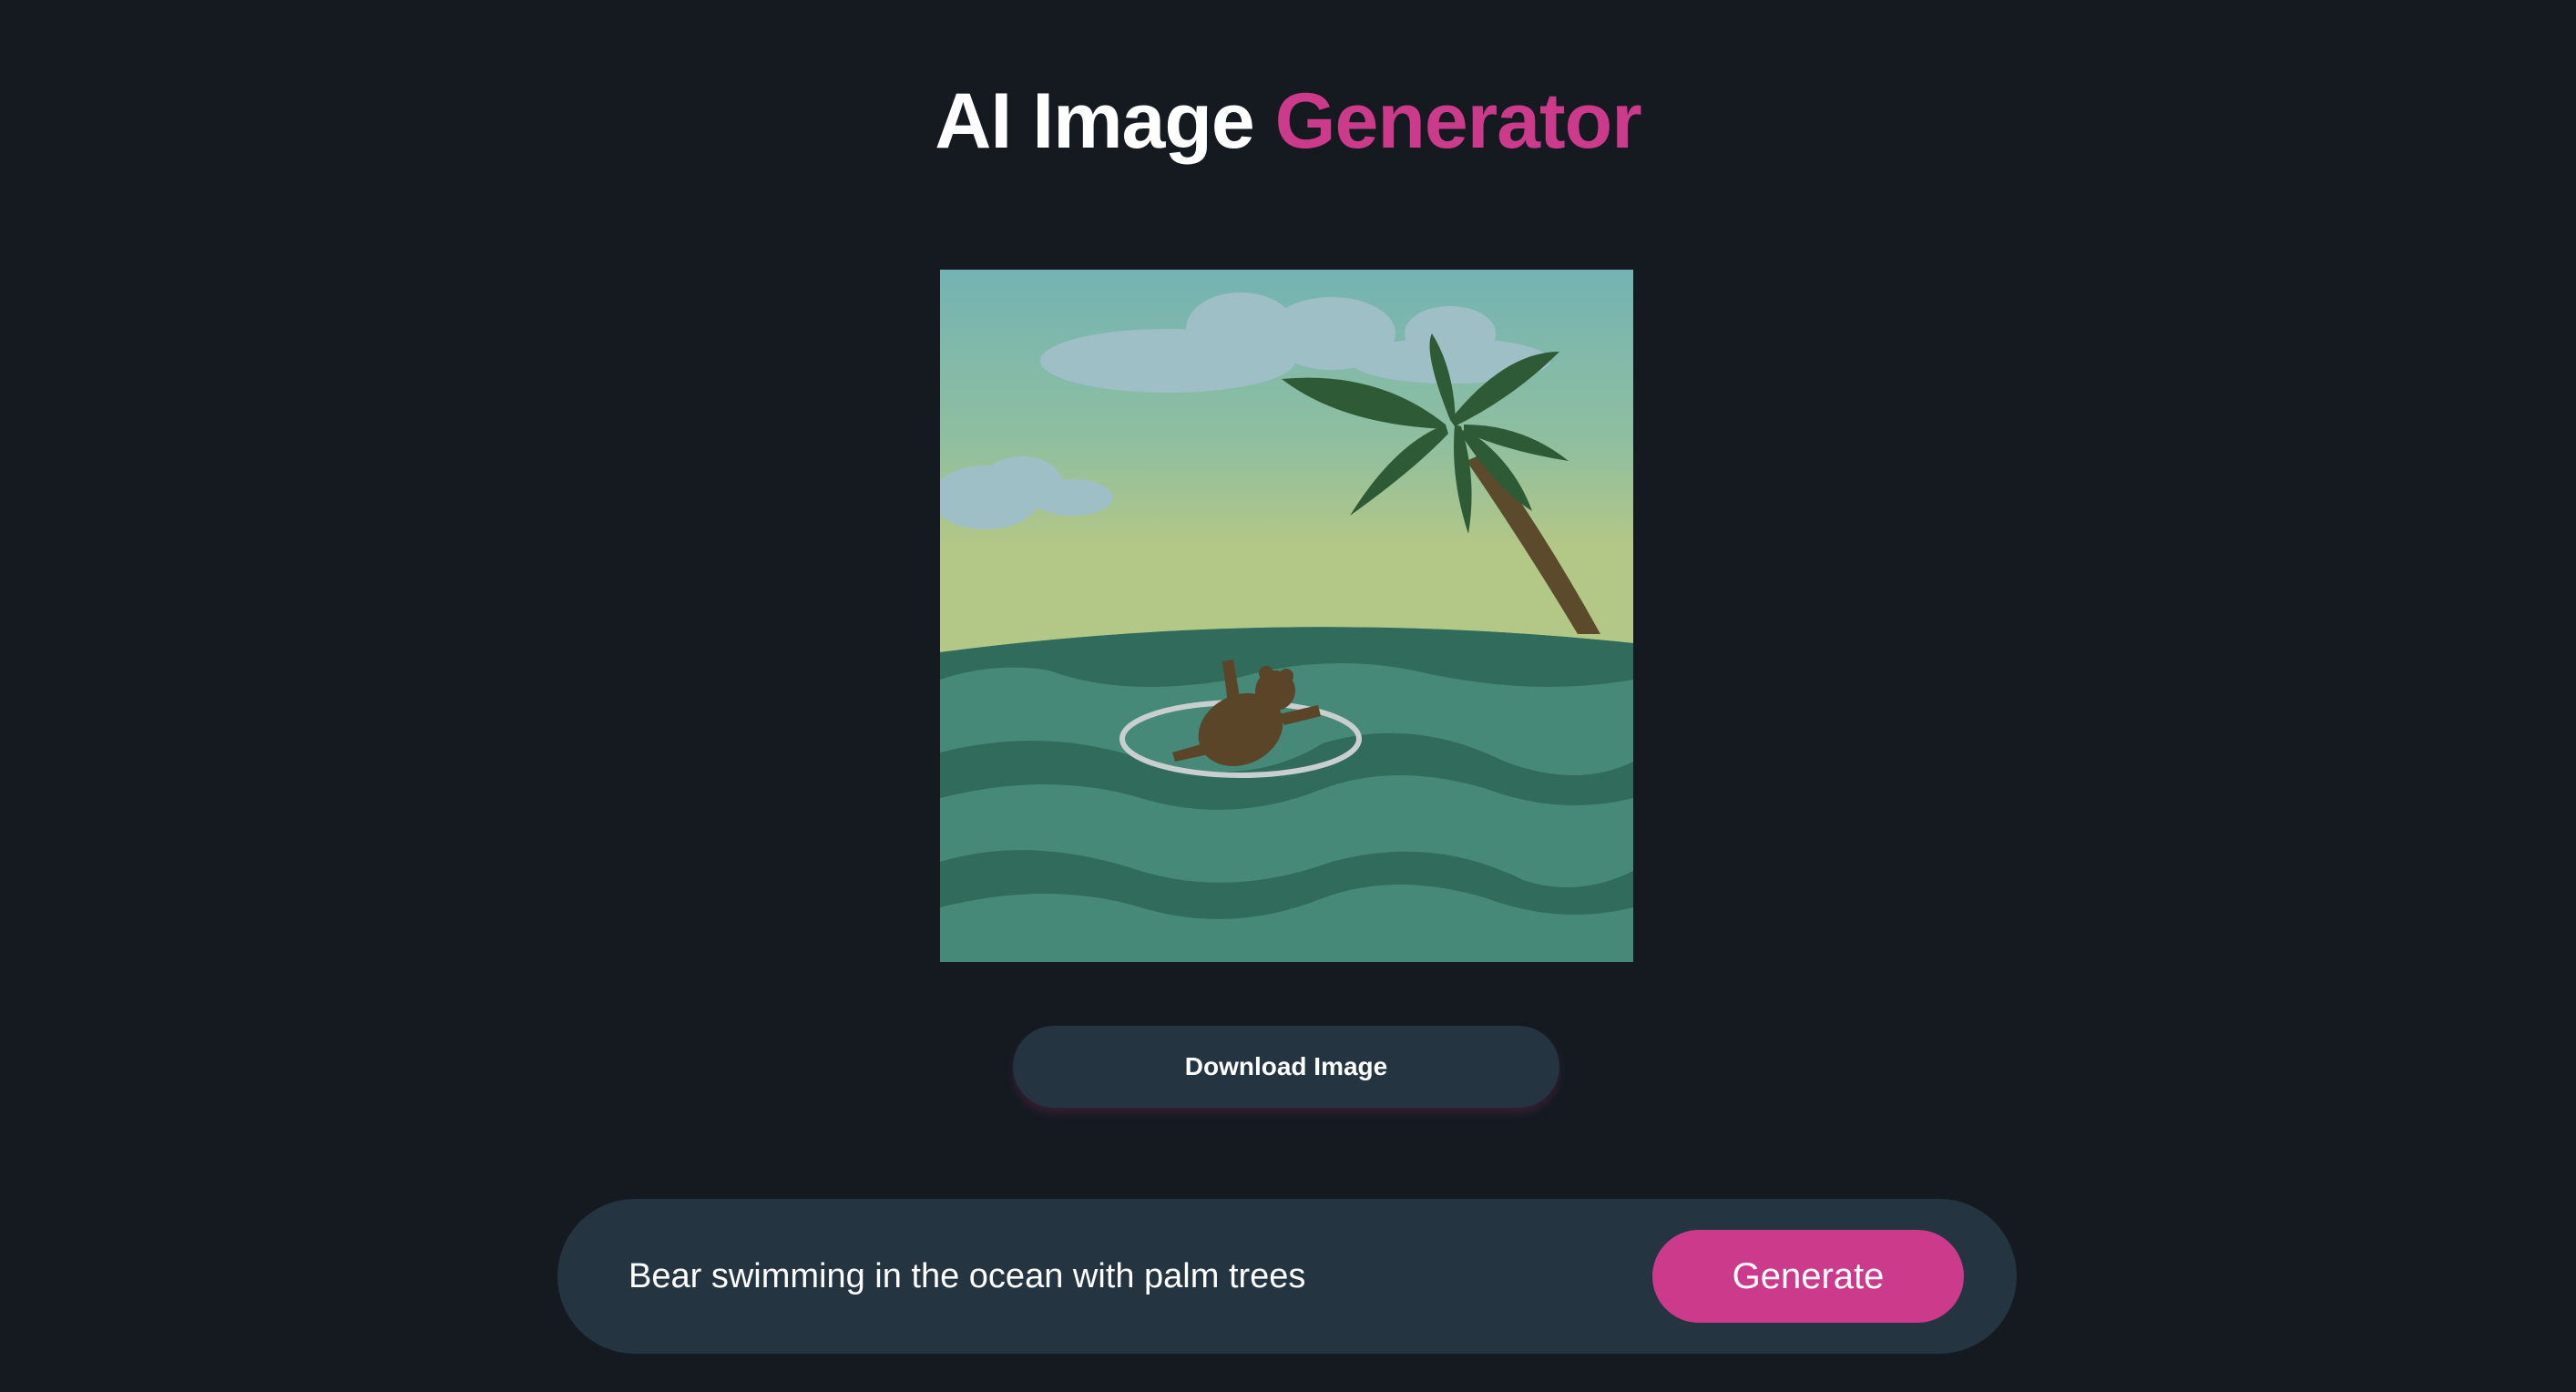 This screenshot has height=1392, width=2576. Describe the element at coordinates (1286, 616) in the screenshot. I see `generated-image` at that location.